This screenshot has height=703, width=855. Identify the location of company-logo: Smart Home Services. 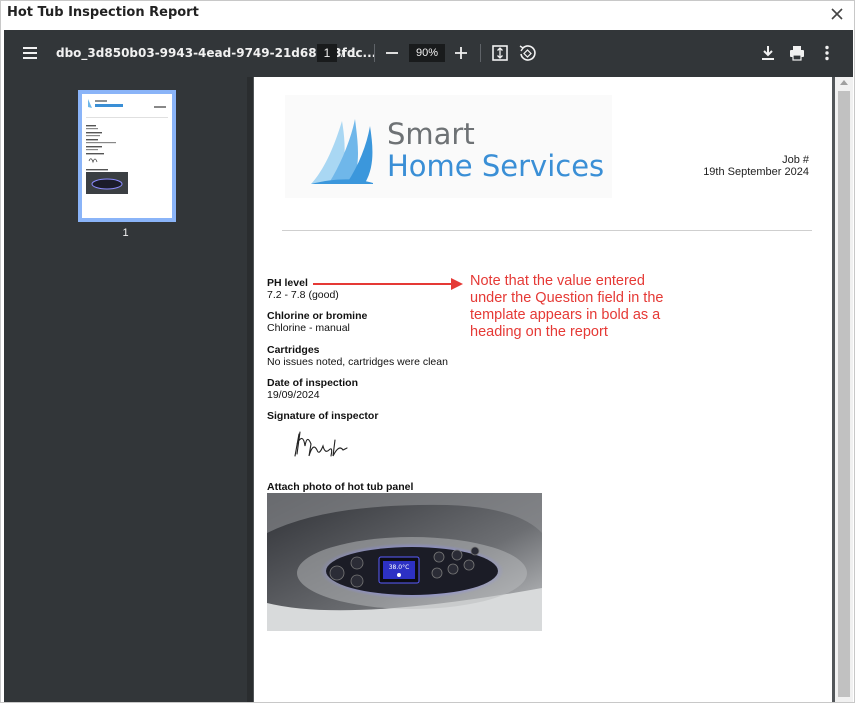
(448, 146).